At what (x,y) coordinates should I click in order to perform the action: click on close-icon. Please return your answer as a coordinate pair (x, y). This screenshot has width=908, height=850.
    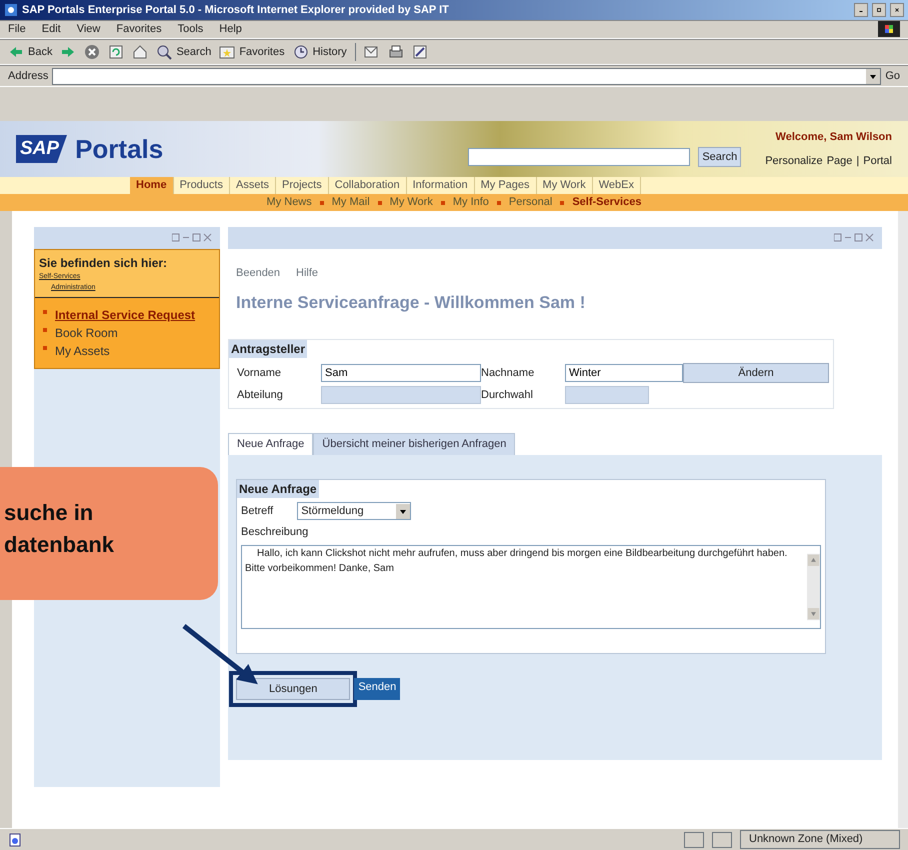
    Looking at the image, I should click on (897, 10).